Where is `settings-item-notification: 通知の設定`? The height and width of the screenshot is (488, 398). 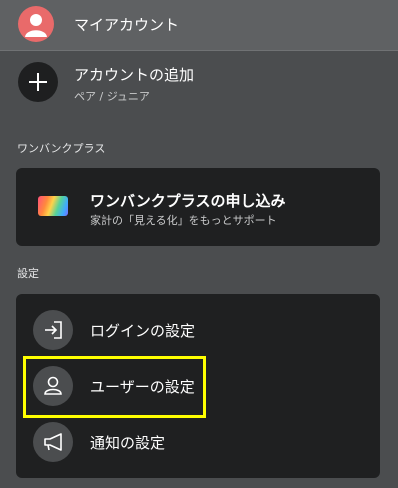
settings-item-notification: 通知の設定 is located at coordinates (198, 442).